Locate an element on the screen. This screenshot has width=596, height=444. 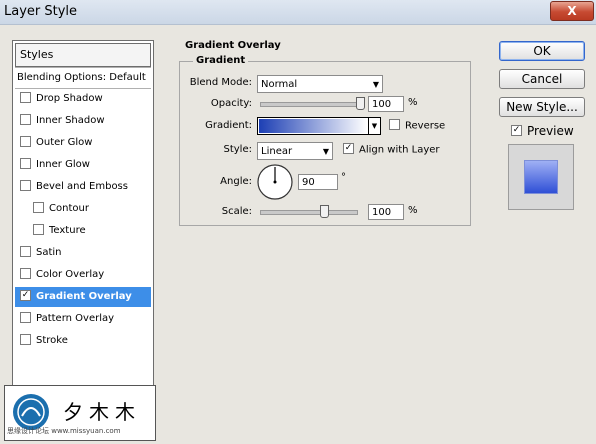
styles-header: Styles is located at coordinates (83, 55).